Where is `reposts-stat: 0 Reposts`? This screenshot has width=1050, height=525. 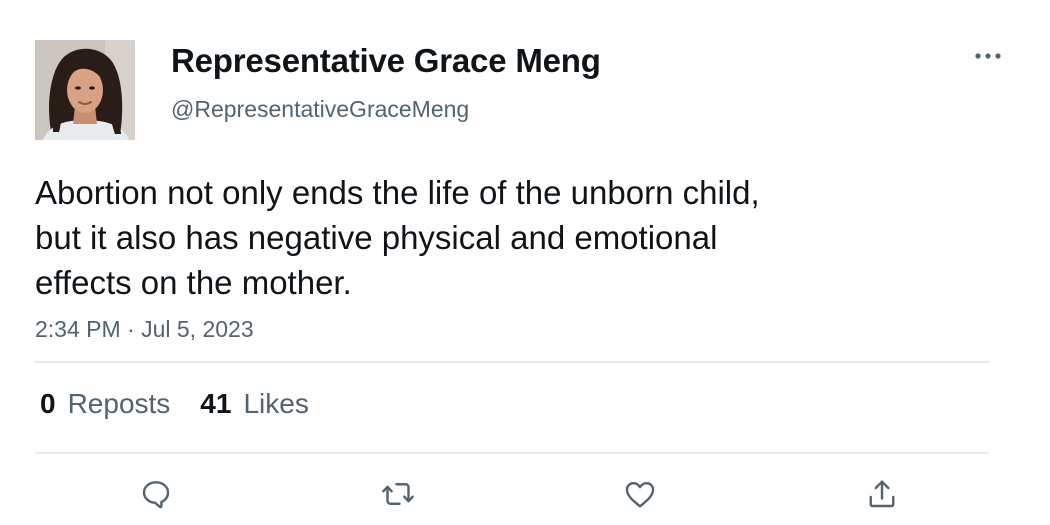
reposts-stat: 0 Reposts is located at coordinates (105, 404).